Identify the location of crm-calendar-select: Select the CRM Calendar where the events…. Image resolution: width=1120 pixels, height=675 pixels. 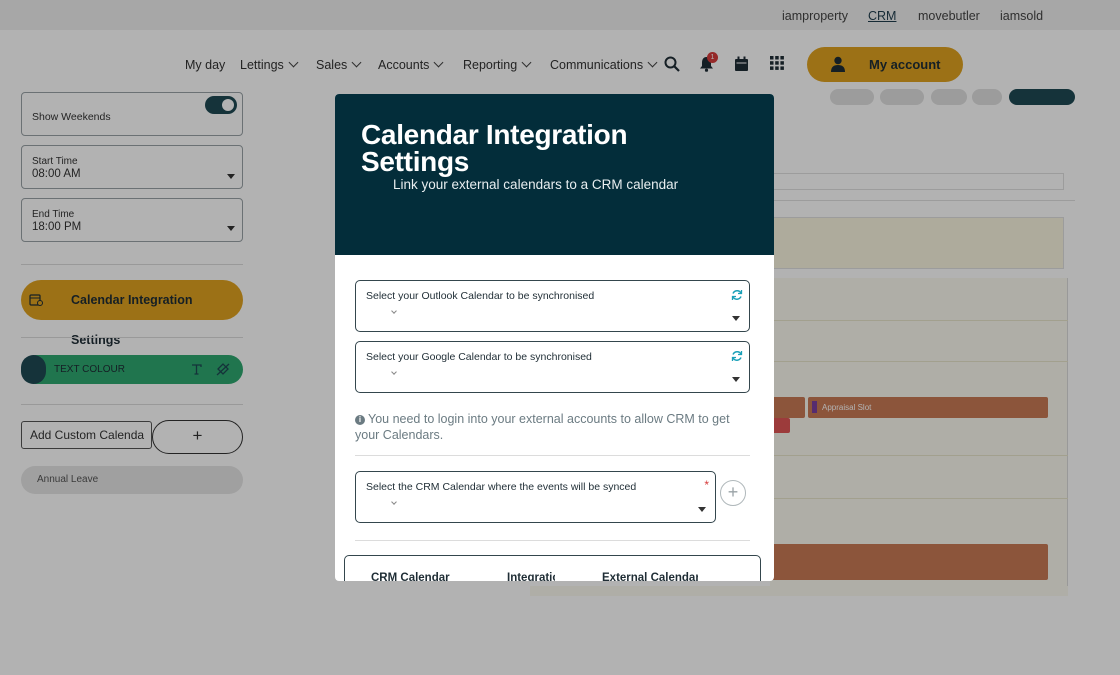
(535, 497).